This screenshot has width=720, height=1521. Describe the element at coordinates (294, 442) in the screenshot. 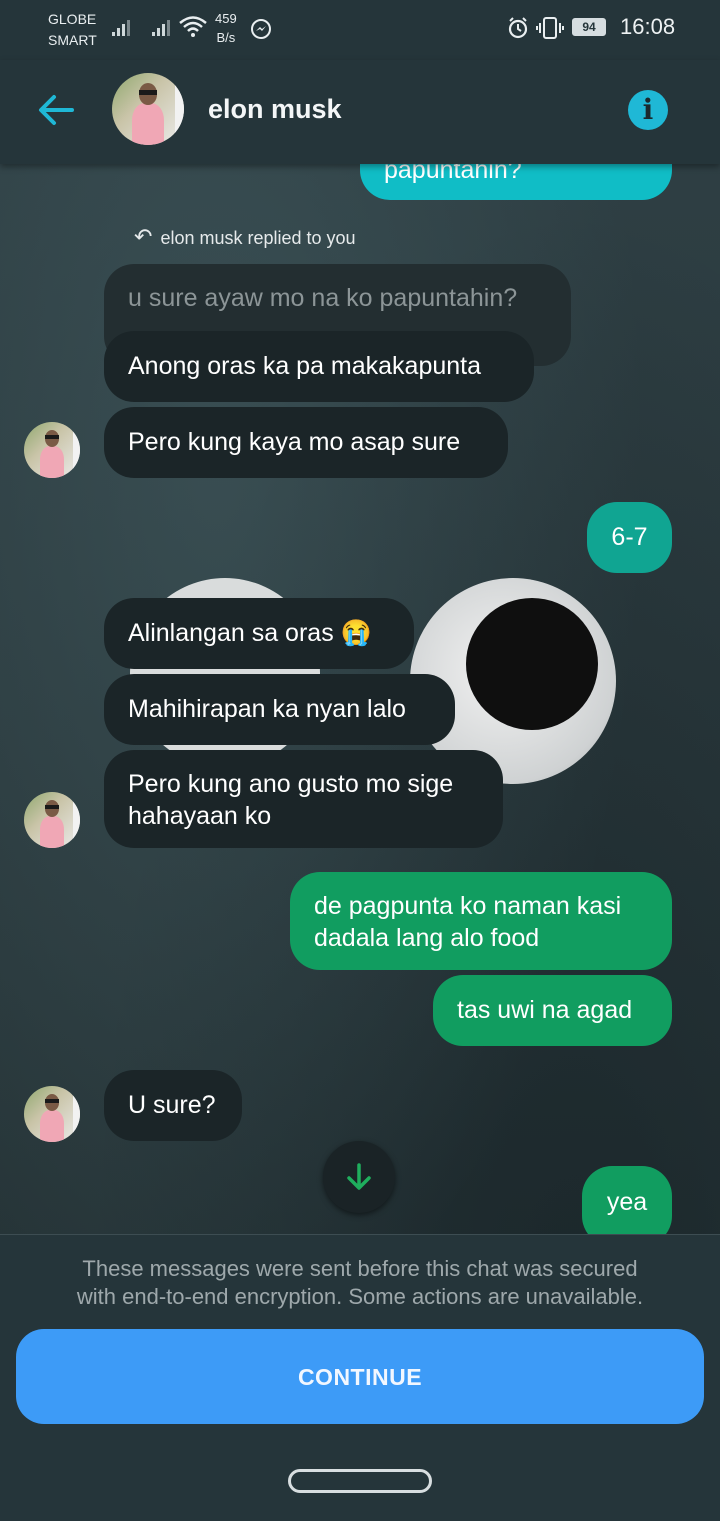

I see `message-text: Pero kung kaya mo asap sure` at that location.